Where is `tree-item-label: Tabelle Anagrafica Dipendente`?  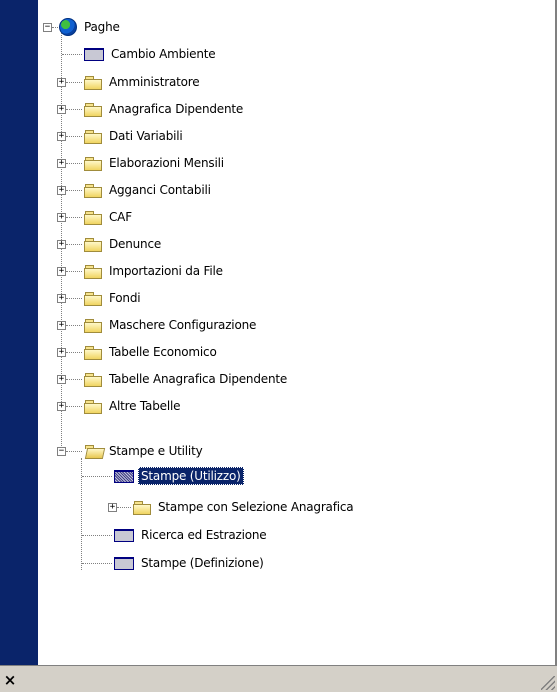 tree-item-label: Tabelle Anagrafica Dipendente is located at coordinates (198, 379).